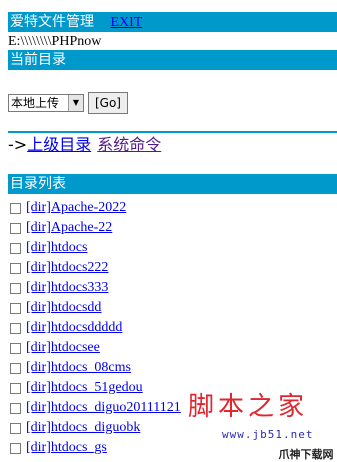 The image size is (337, 462). I want to click on list-item: [dir]htdocs222, so click(95, 268).